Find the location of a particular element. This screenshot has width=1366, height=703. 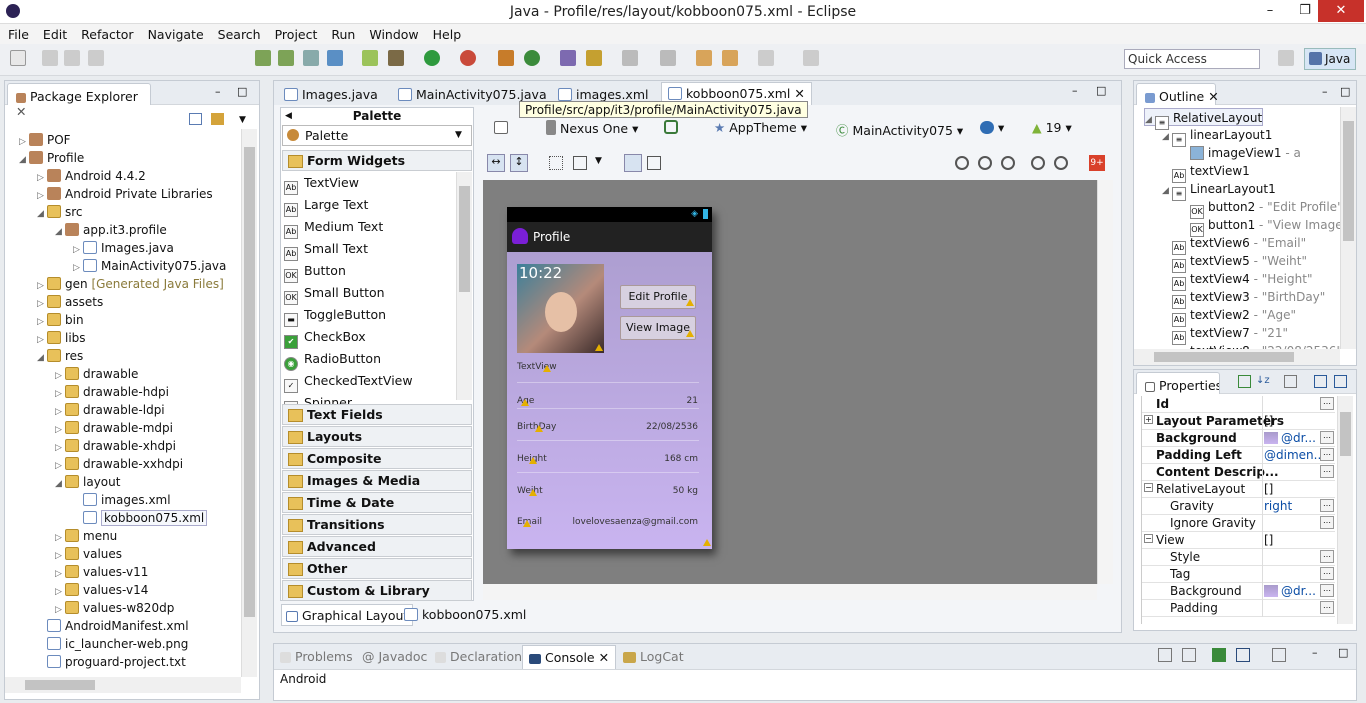

property-row: − RelativeLayout [] is located at coordinates (1238, 489).